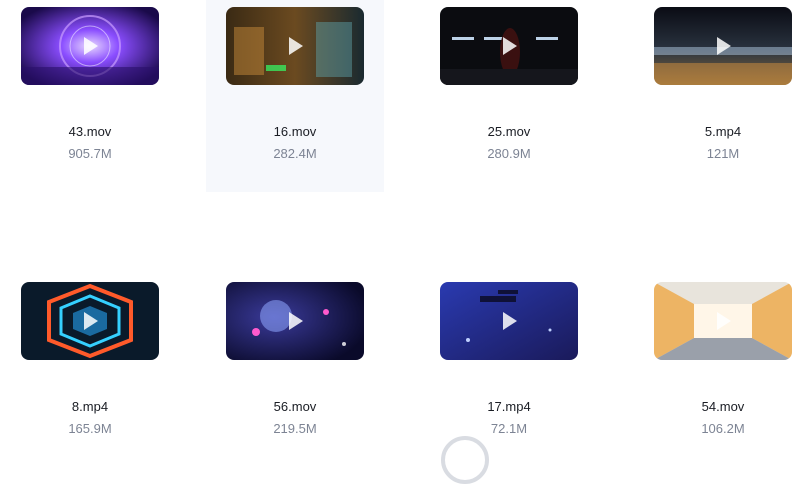 Image resolution: width=800 pixels, height=484 pixels. Describe the element at coordinates (90, 96) in the screenshot. I see `video-card: 43.mov 905.7M` at that location.